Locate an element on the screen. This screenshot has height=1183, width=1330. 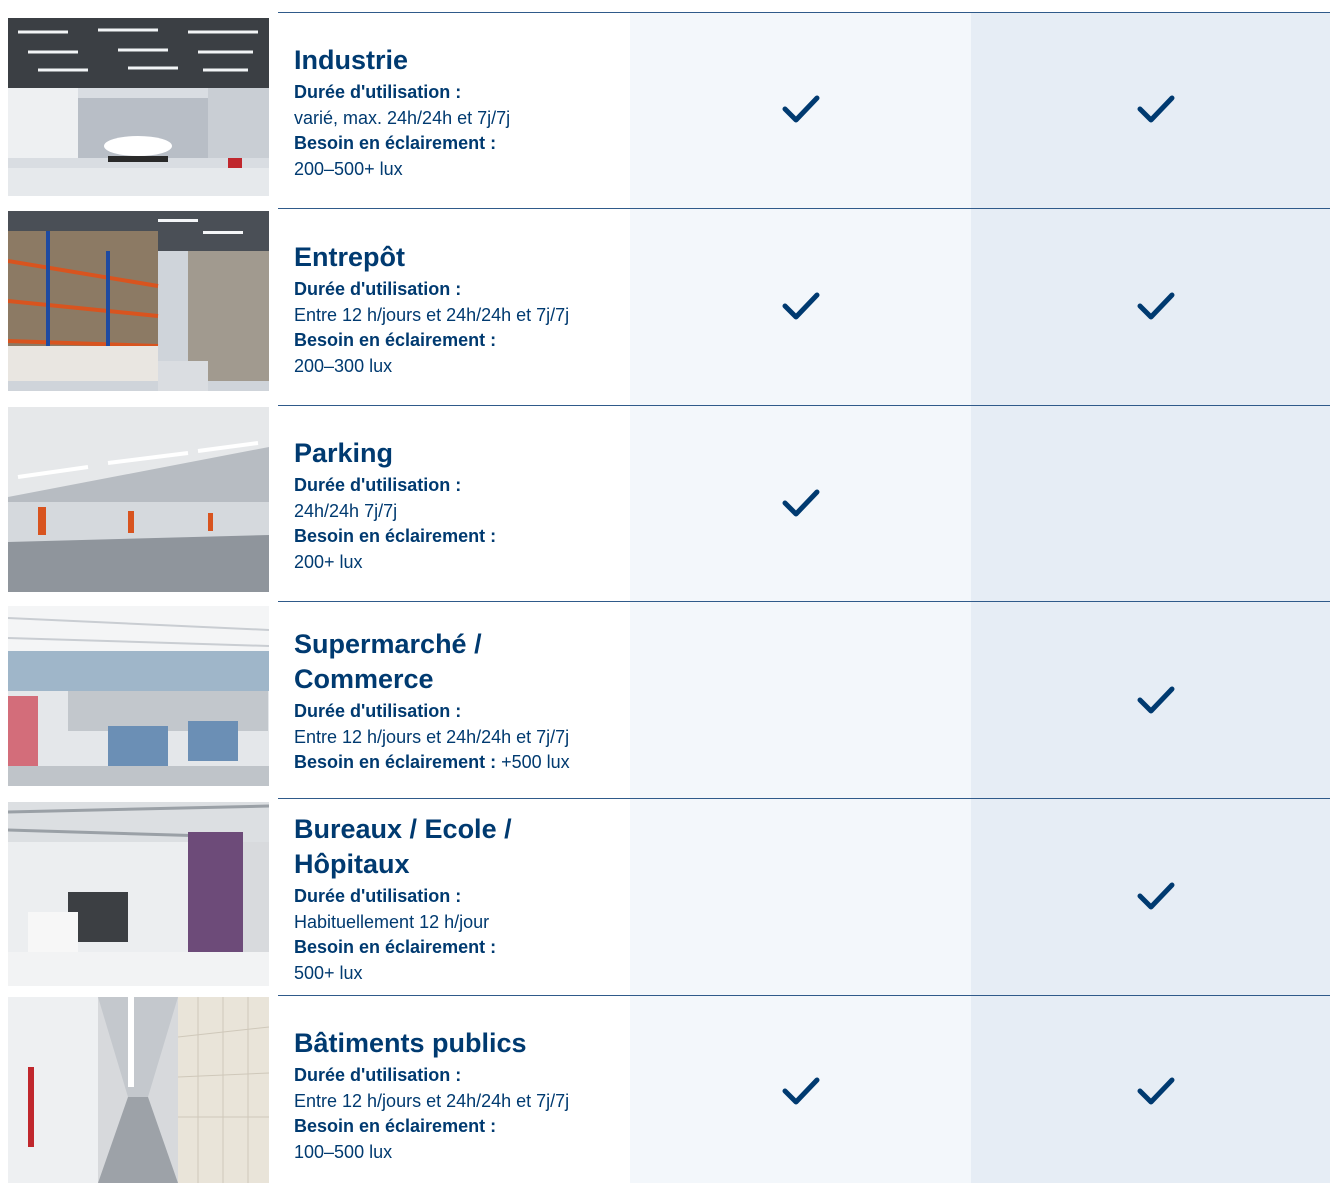
row-title: Bâtiments publics is located at coordinates (464, 1043).